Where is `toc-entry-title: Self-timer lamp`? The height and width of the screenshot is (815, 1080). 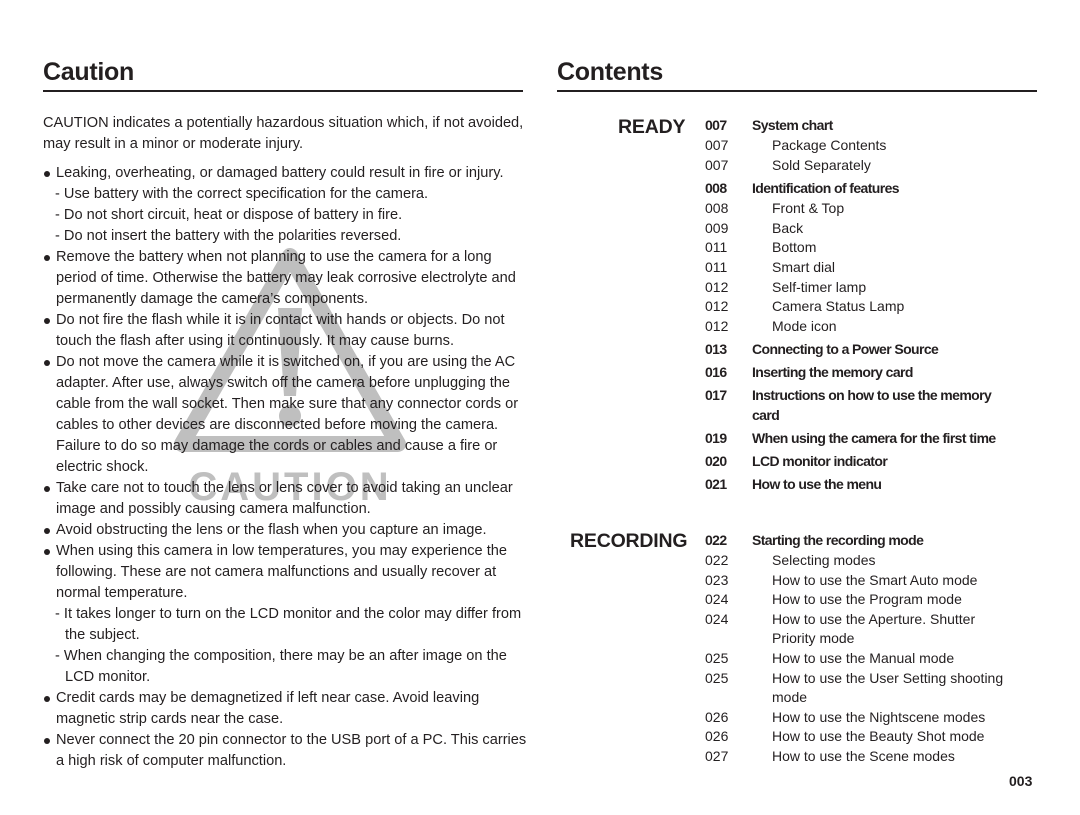 toc-entry-title: Self-timer lamp is located at coordinates (819, 286).